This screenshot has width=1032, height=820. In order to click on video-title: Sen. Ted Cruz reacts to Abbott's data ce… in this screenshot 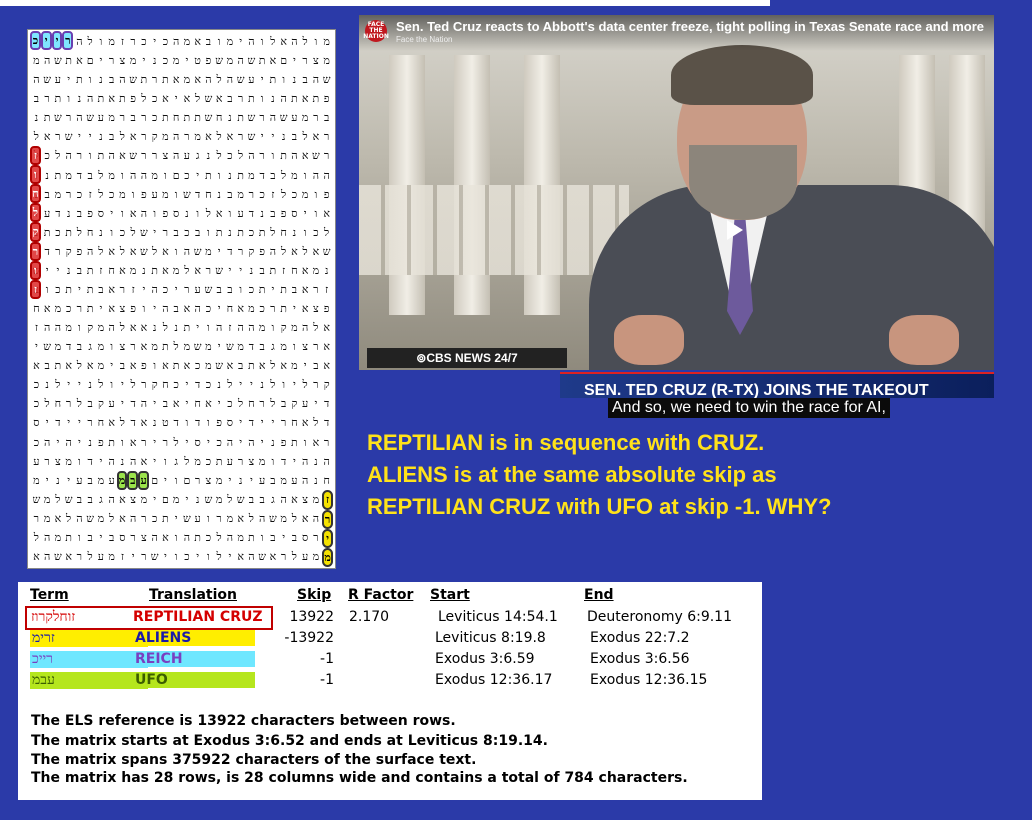, I will do `click(690, 26)`.